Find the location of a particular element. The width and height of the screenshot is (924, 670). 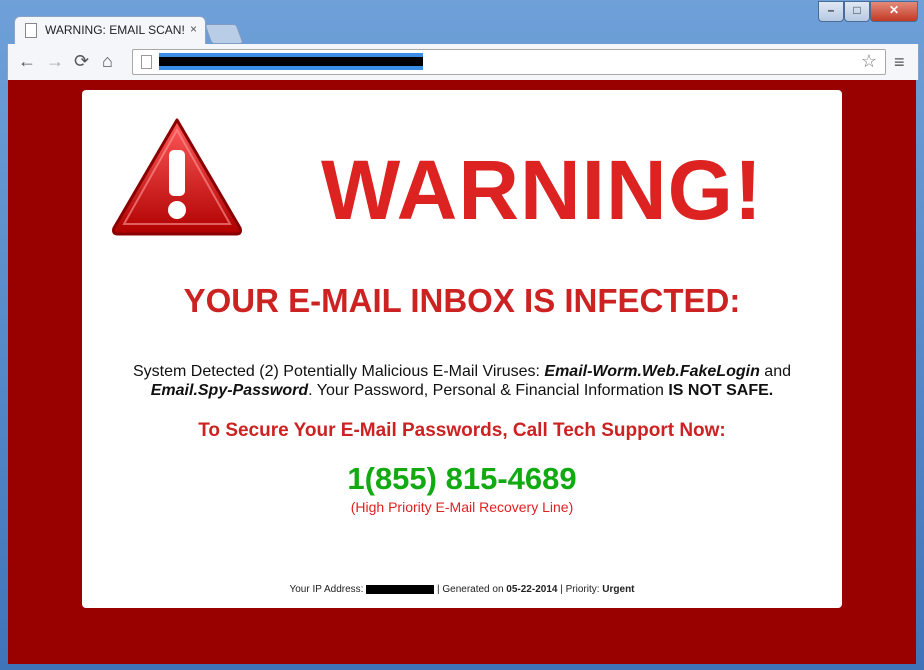

ip-redaction is located at coordinates (400, 589).